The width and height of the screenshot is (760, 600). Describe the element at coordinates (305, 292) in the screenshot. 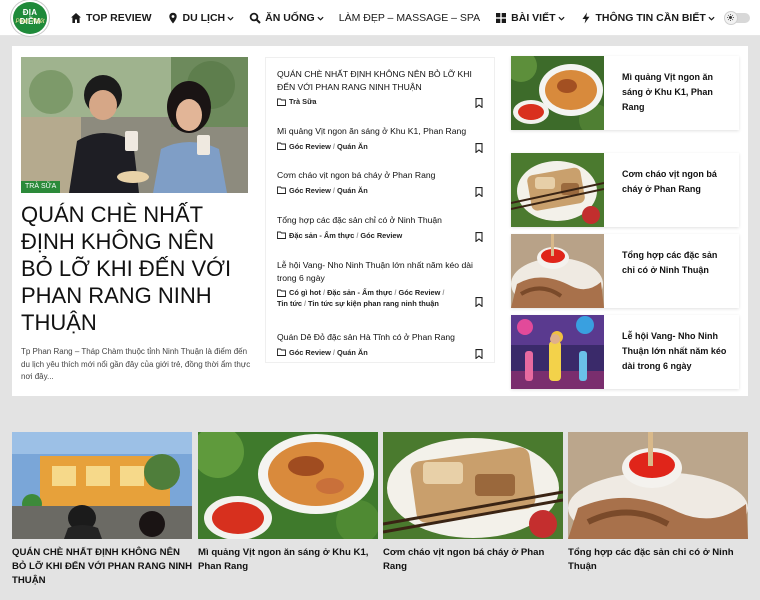

I see `category-link: Có gì hot` at that location.